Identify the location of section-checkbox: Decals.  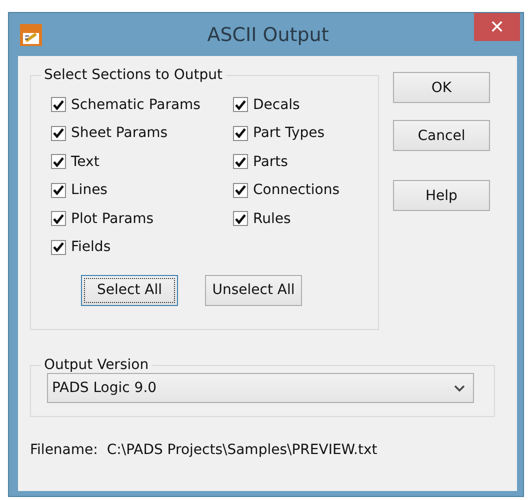
(286, 104).